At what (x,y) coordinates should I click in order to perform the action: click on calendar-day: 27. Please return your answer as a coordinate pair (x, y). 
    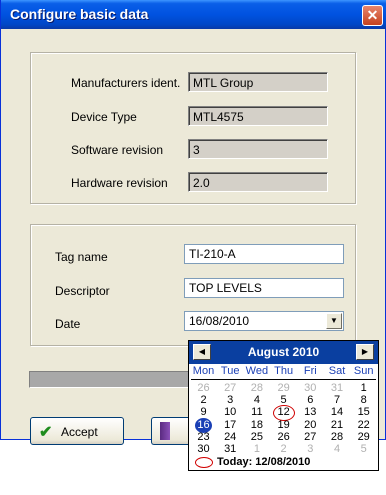
    Looking at the image, I should click on (310, 437).